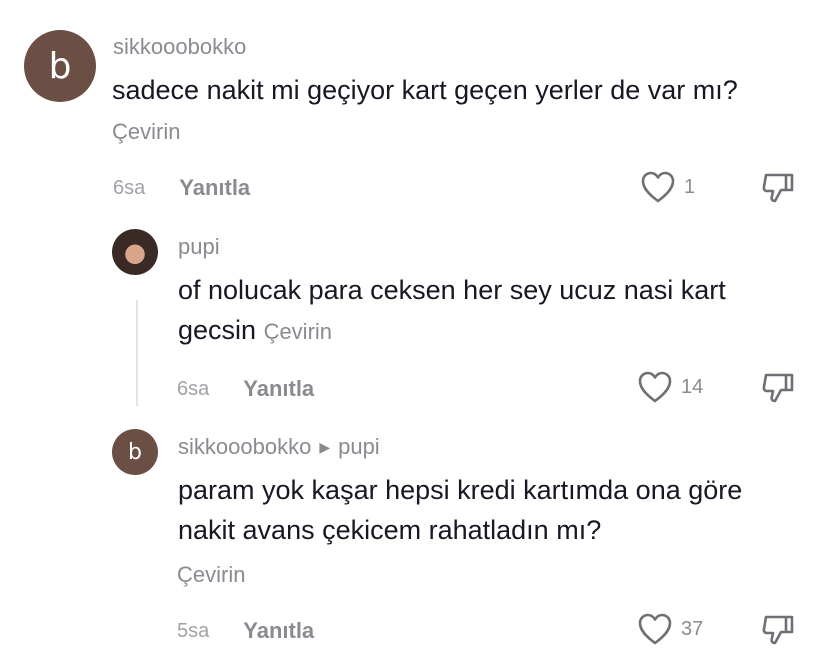 The width and height of the screenshot is (828, 657). I want to click on like-count: 14, so click(692, 386).